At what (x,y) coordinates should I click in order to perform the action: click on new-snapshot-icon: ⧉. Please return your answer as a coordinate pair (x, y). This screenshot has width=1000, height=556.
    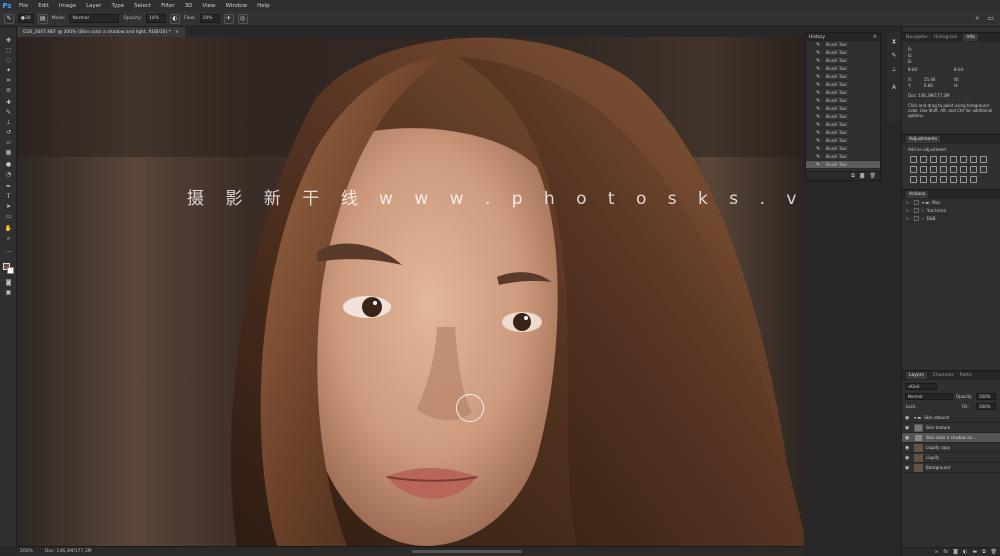
    Looking at the image, I should click on (853, 176).